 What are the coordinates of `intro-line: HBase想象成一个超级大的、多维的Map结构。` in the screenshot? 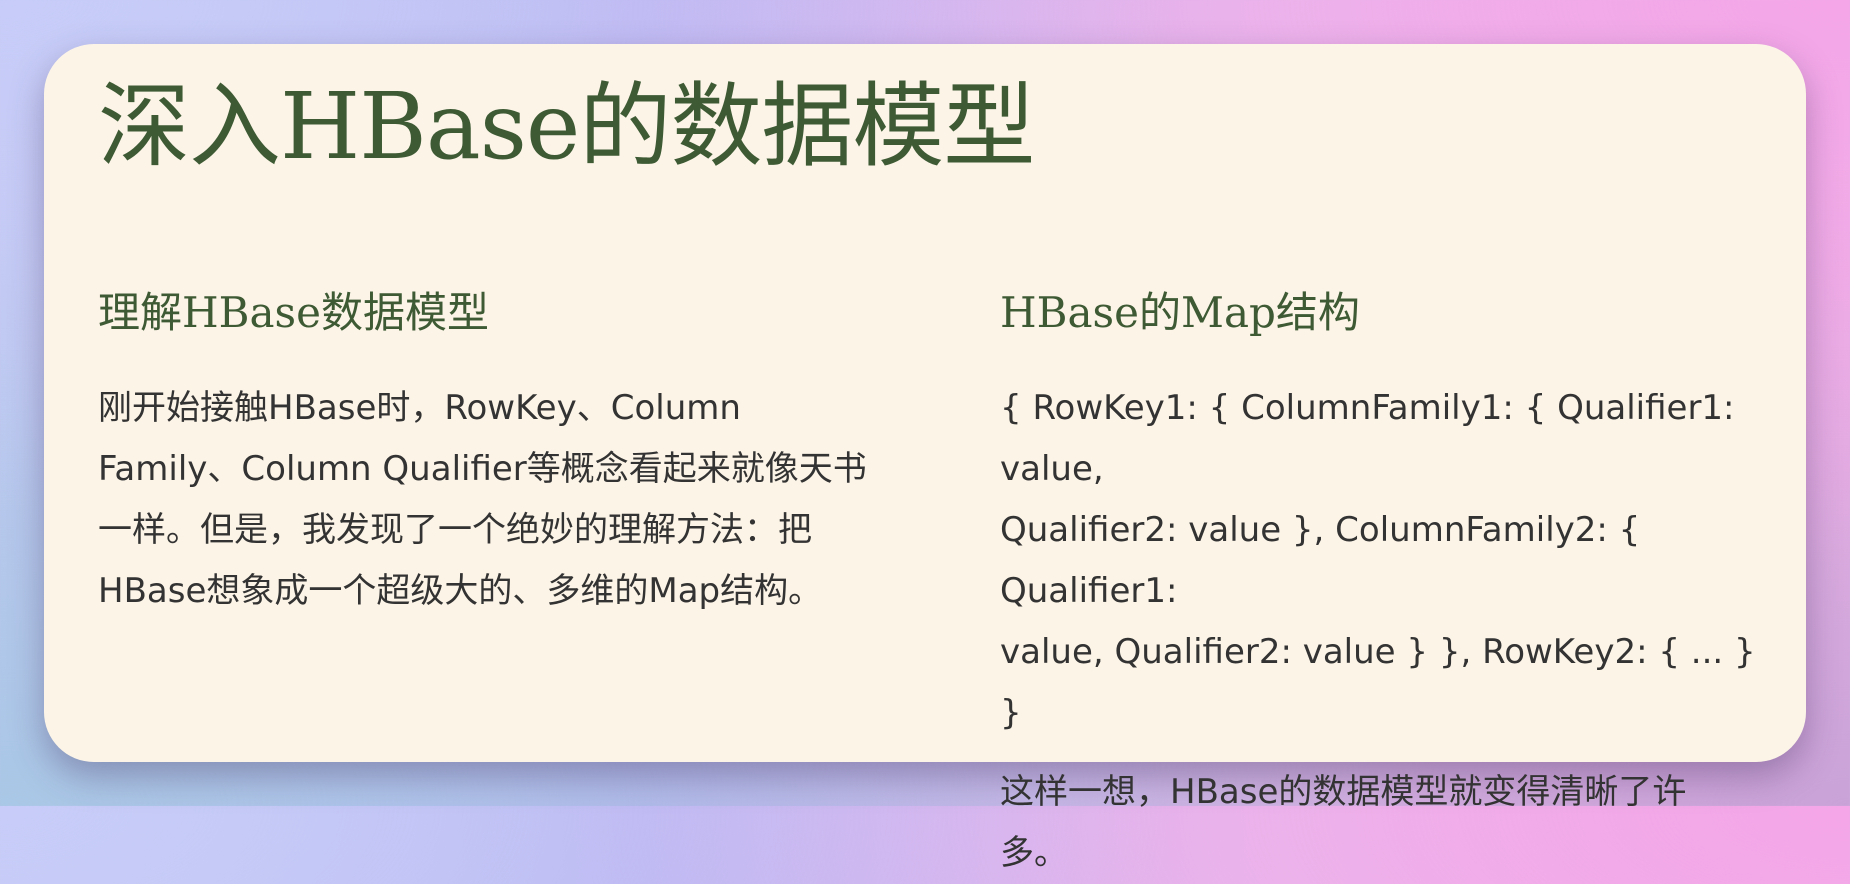 It's located at (460, 591).